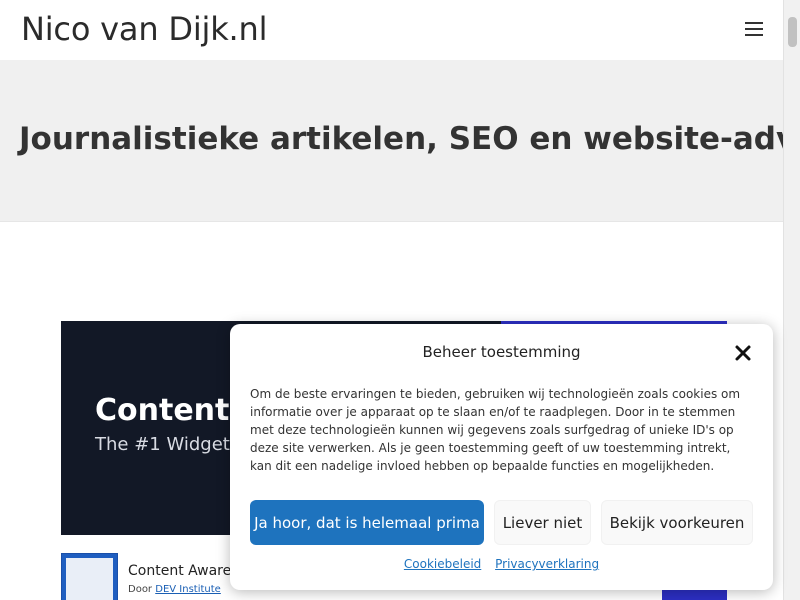  Describe the element at coordinates (791, 300) in the screenshot. I see `scrollbar` at that location.